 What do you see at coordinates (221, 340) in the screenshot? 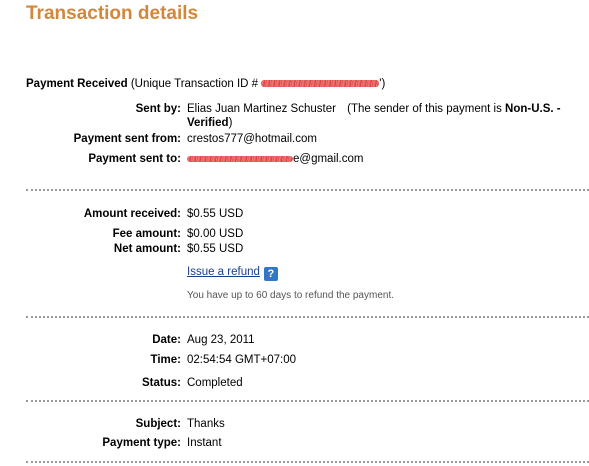
I see `date-value: Aug 23, 2011` at bounding box center [221, 340].